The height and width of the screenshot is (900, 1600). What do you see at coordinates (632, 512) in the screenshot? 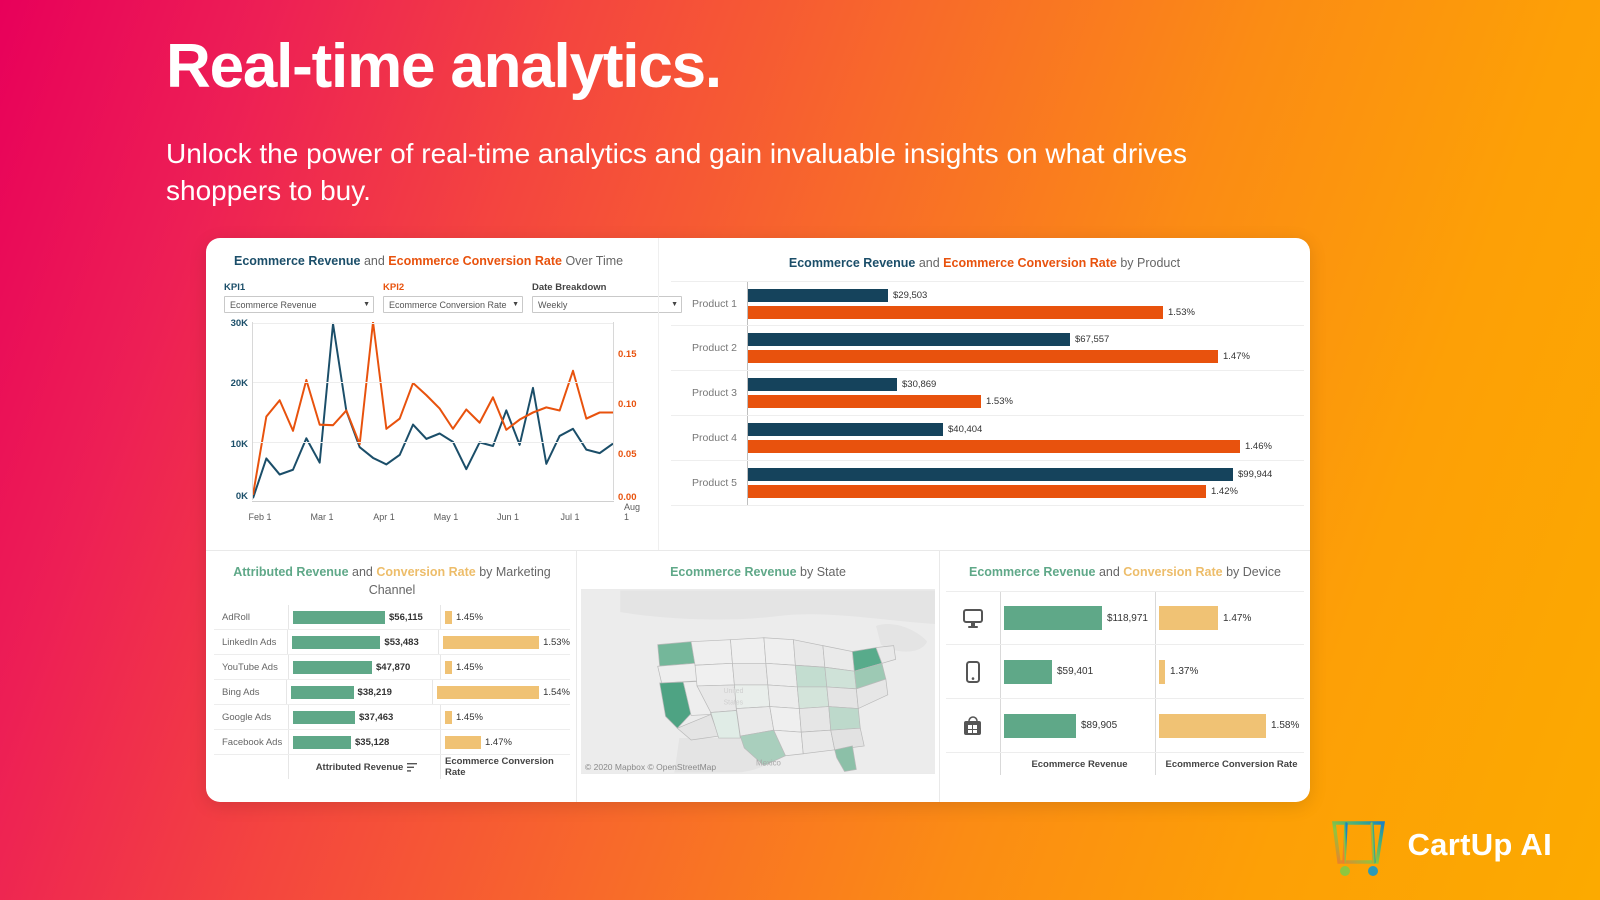
I see `x-tick: Aug 1` at bounding box center [632, 512].